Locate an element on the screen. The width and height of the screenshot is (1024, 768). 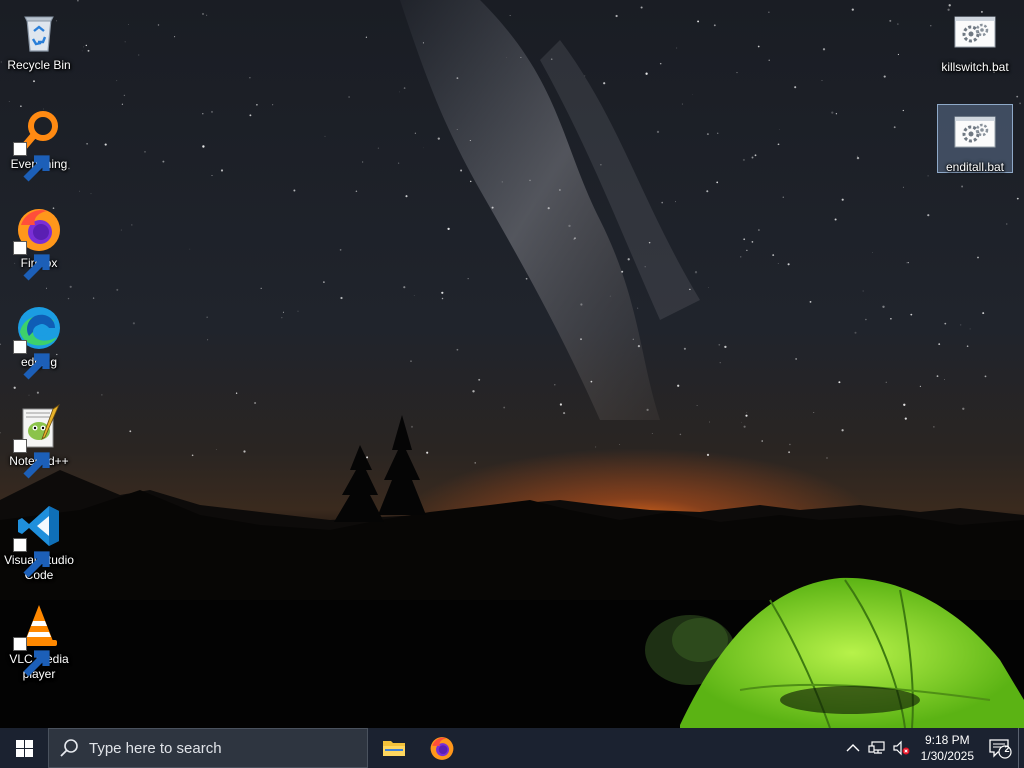
vlc-icon is located at coordinates (38, 639).